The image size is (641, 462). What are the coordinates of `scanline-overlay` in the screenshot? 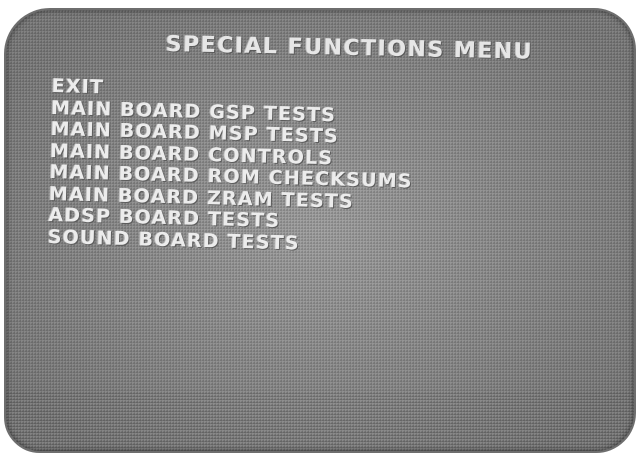 It's located at (320, 421).